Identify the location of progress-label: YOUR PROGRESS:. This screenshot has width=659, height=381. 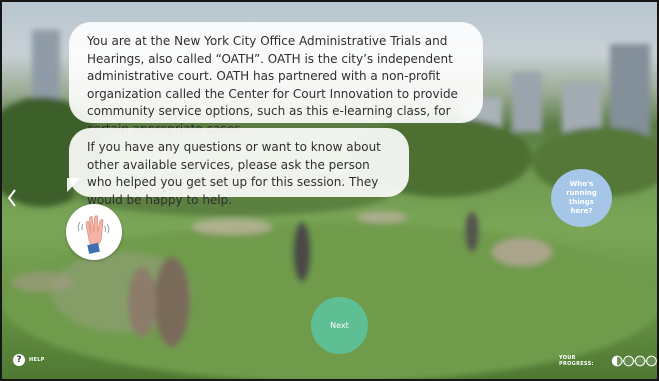
(576, 361).